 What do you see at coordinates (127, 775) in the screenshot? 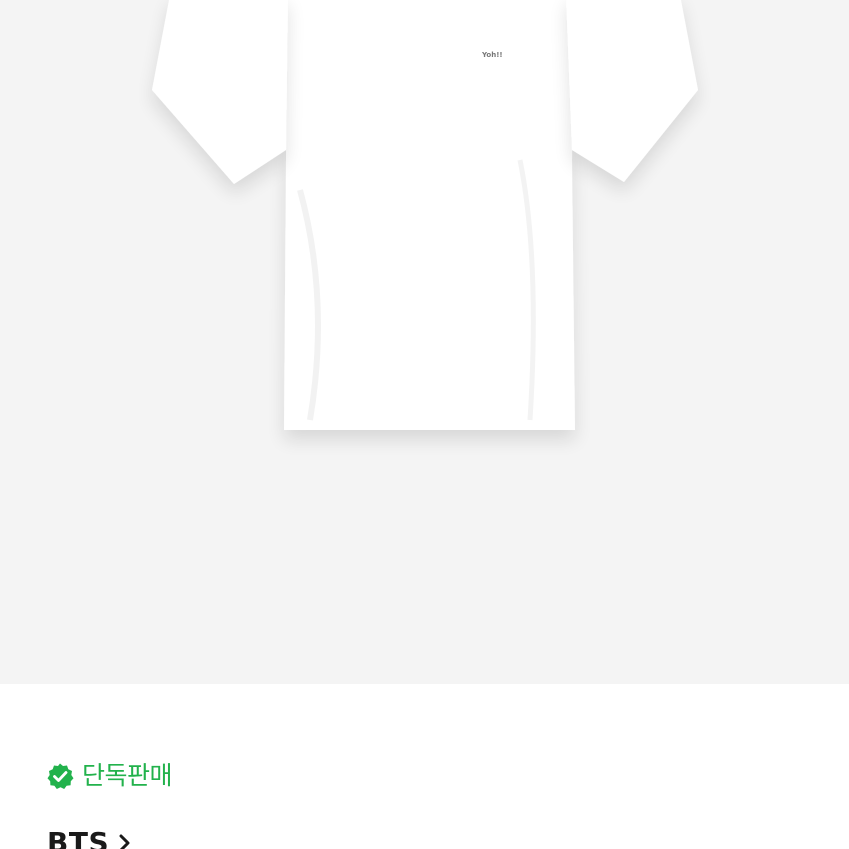
I see `badge-label: 단독판매` at bounding box center [127, 775].